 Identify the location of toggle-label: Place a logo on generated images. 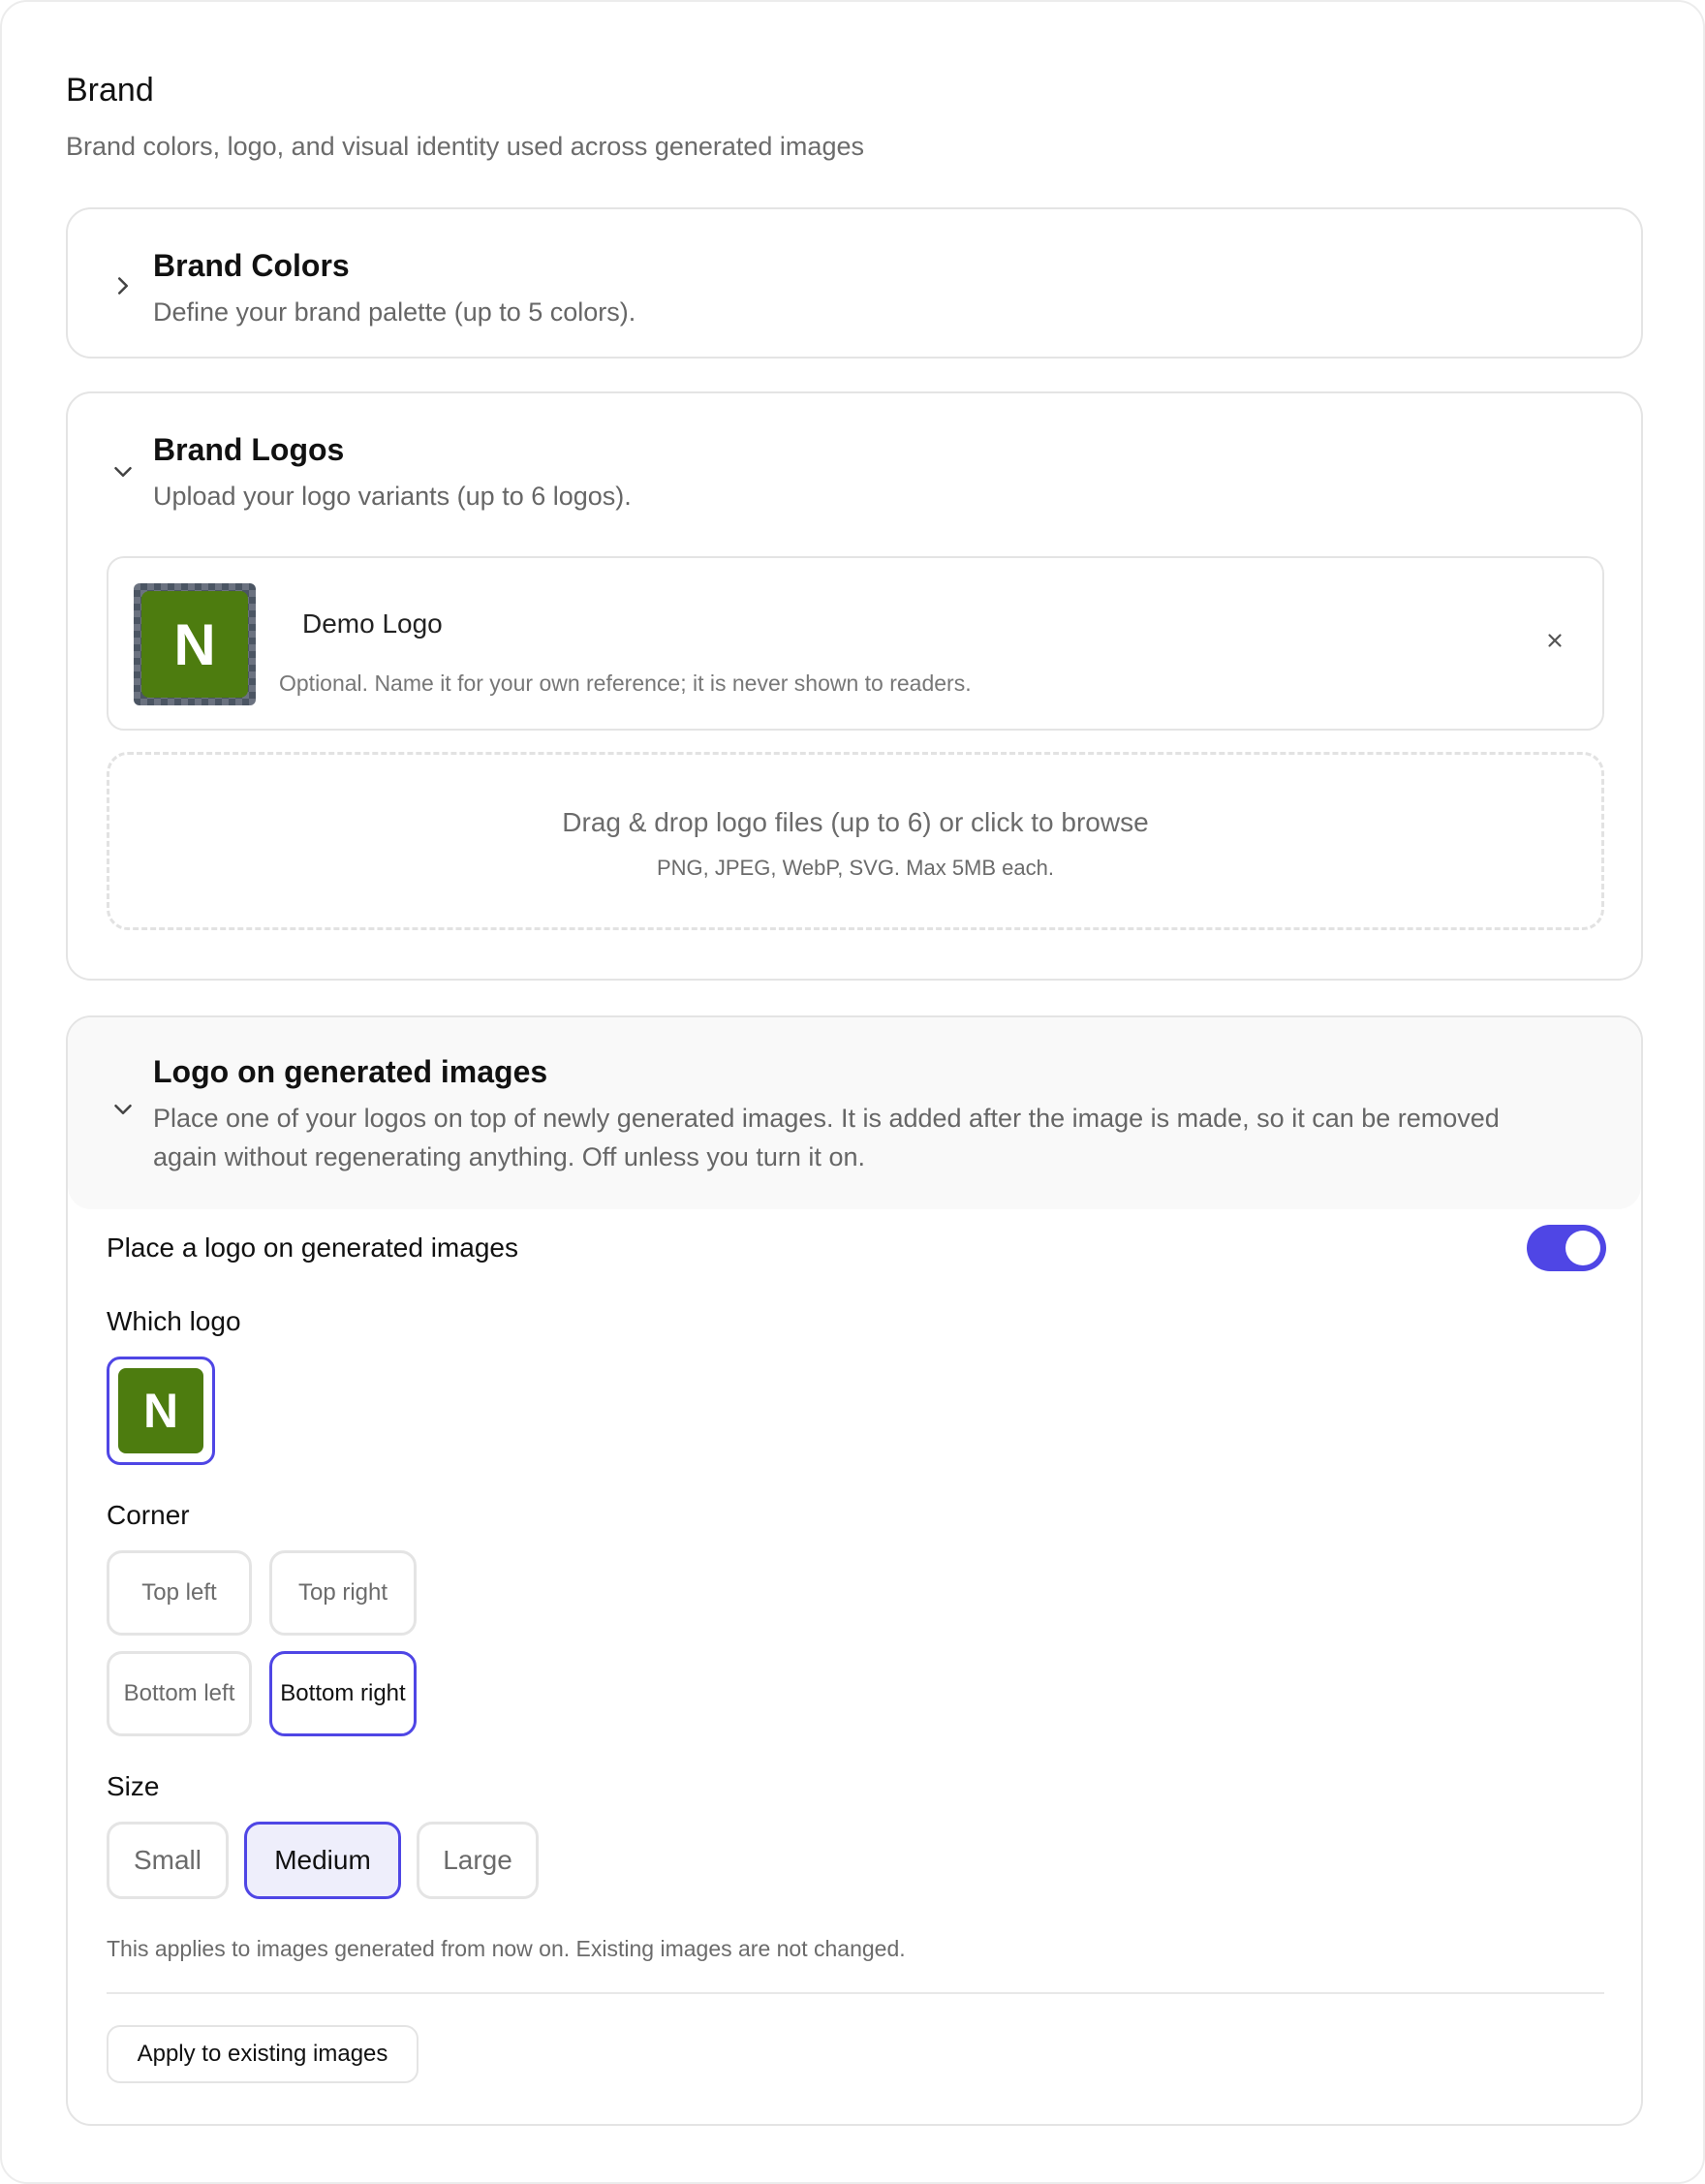
(312, 1248).